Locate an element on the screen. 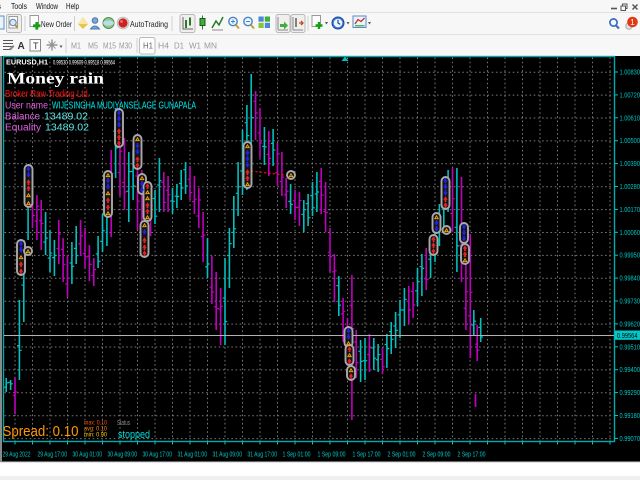 This screenshot has height=485, width=640. svg-text: 1.00610 is located at coordinates (630, 117).